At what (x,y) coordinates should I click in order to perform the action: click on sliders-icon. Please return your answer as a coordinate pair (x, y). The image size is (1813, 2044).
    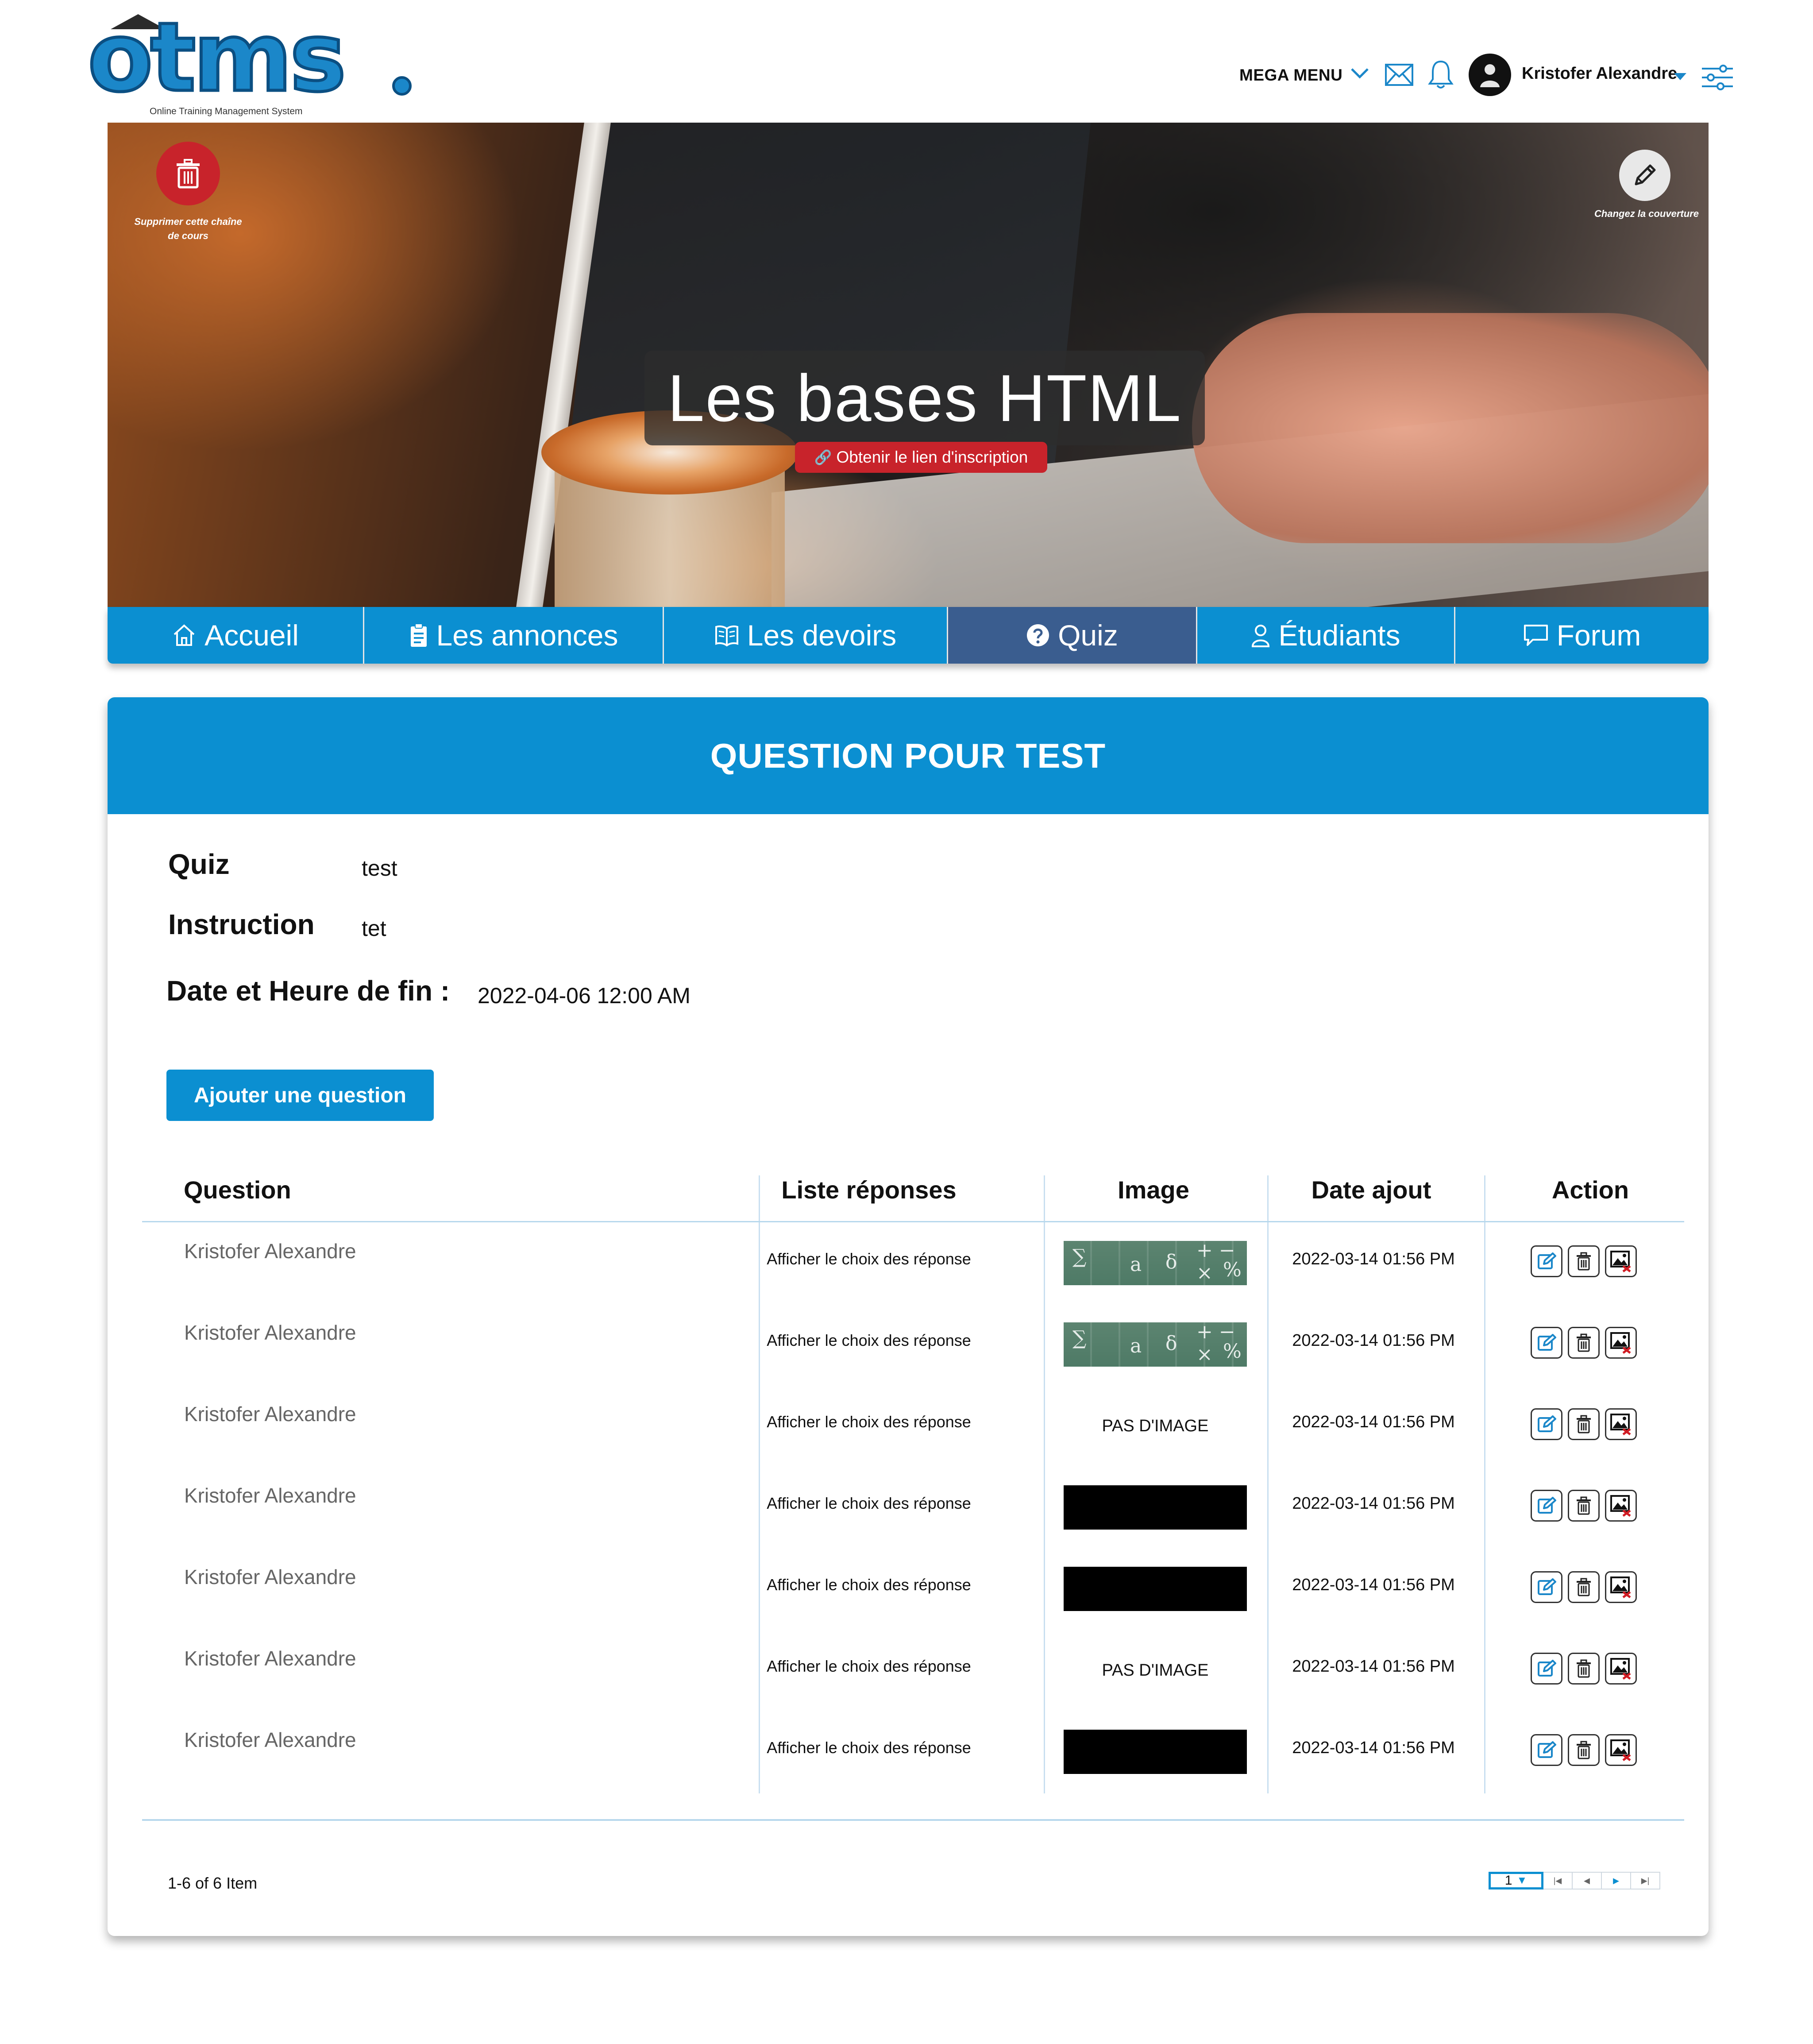
    Looking at the image, I should click on (1718, 78).